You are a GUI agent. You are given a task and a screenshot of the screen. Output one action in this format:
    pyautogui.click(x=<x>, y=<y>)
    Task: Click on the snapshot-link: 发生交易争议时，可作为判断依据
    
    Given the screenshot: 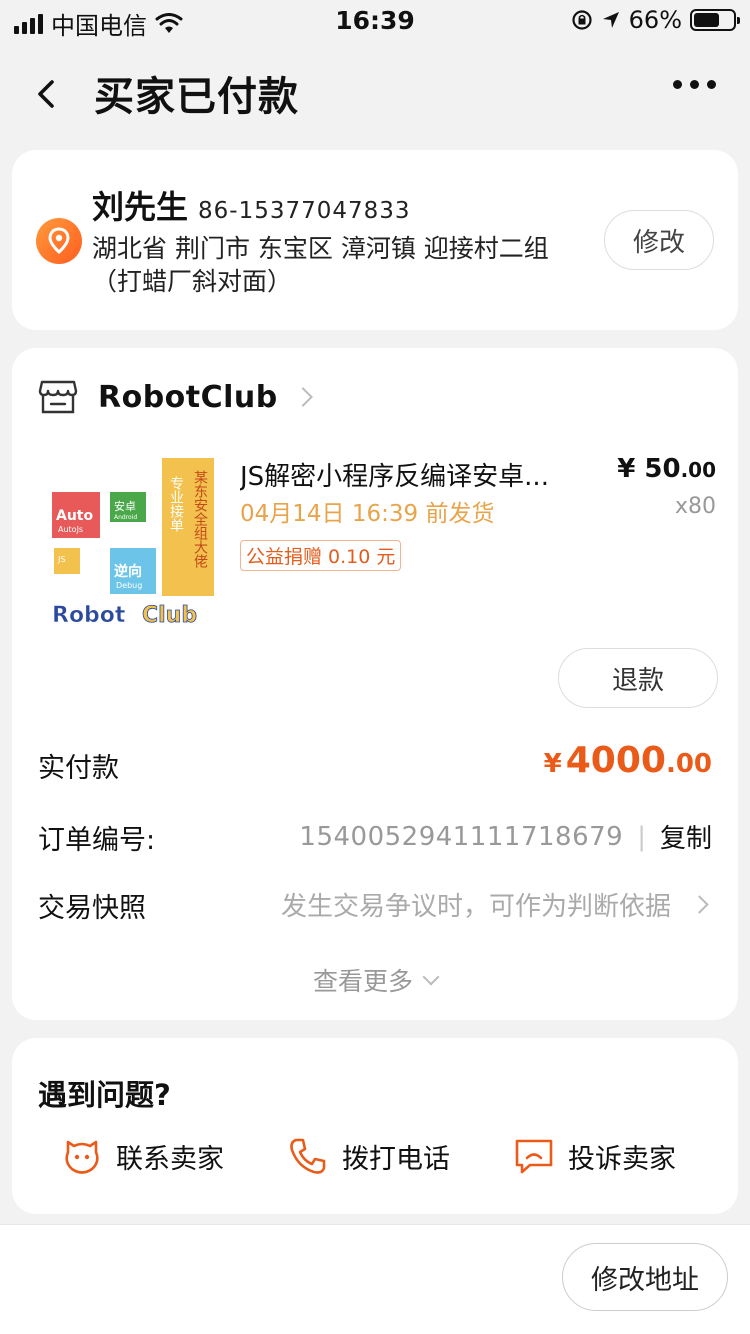 What is the action you would take?
    pyautogui.click(x=494, y=904)
    